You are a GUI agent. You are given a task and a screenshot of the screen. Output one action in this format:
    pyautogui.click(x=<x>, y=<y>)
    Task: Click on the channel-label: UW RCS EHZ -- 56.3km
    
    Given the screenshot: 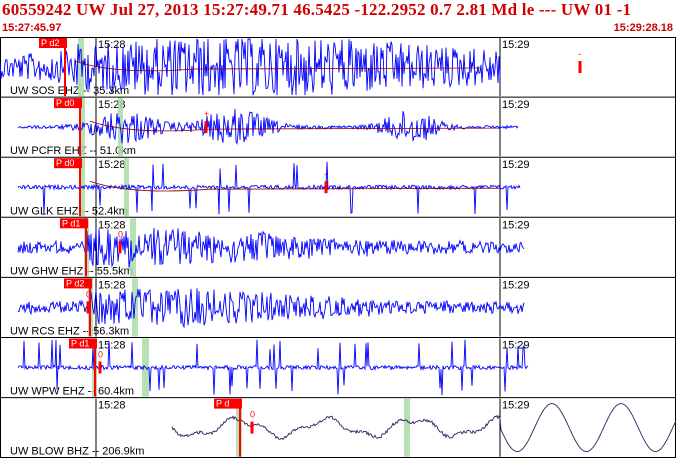 What is the action you would take?
    pyautogui.click(x=69, y=332)
    